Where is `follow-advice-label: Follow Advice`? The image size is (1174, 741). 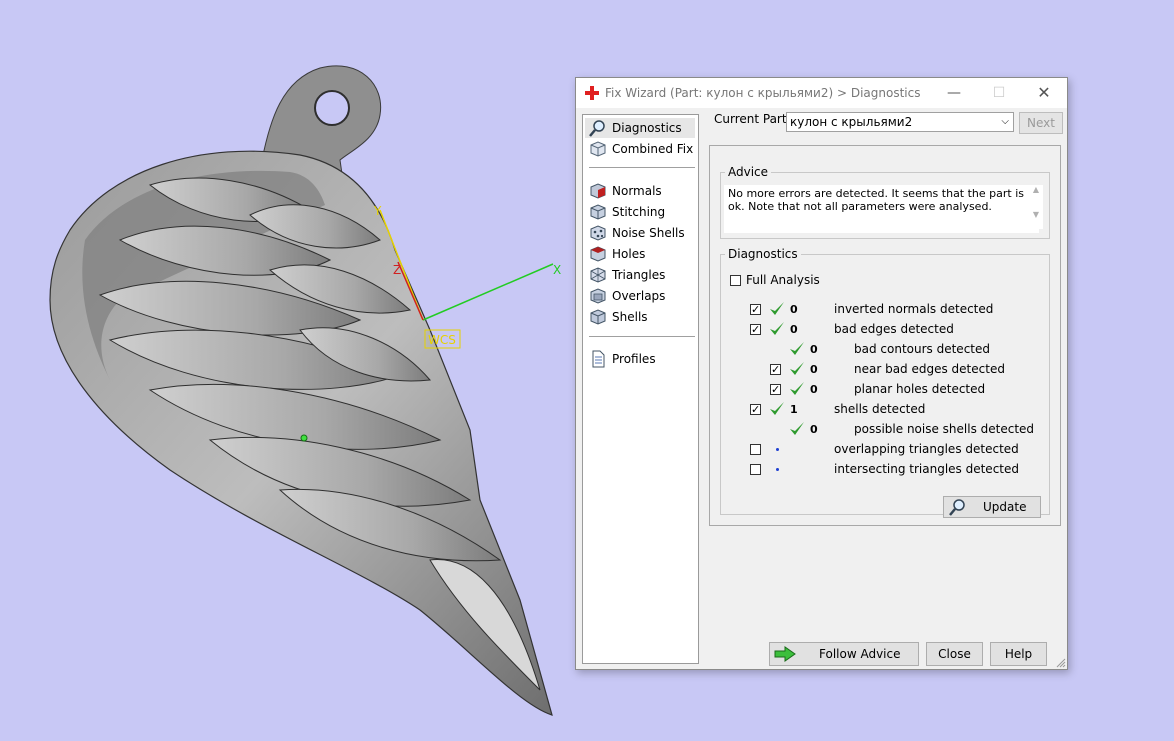 follow-advice-label: Follow Advice is located at coordinates (860, 654).